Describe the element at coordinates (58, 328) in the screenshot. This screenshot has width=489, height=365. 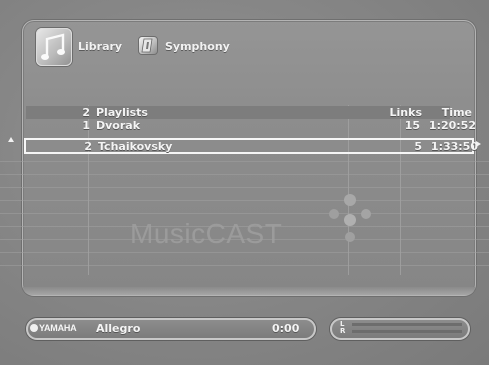
I see `brand-label: YAMAHA` at that location.